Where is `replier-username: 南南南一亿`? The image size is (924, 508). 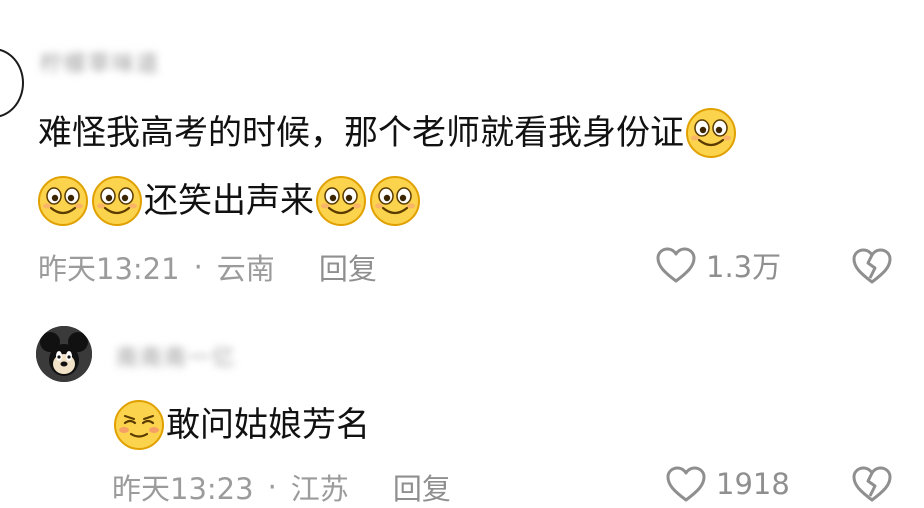
replier-username: 南南南一亿 is located at coordinates (176, 356).